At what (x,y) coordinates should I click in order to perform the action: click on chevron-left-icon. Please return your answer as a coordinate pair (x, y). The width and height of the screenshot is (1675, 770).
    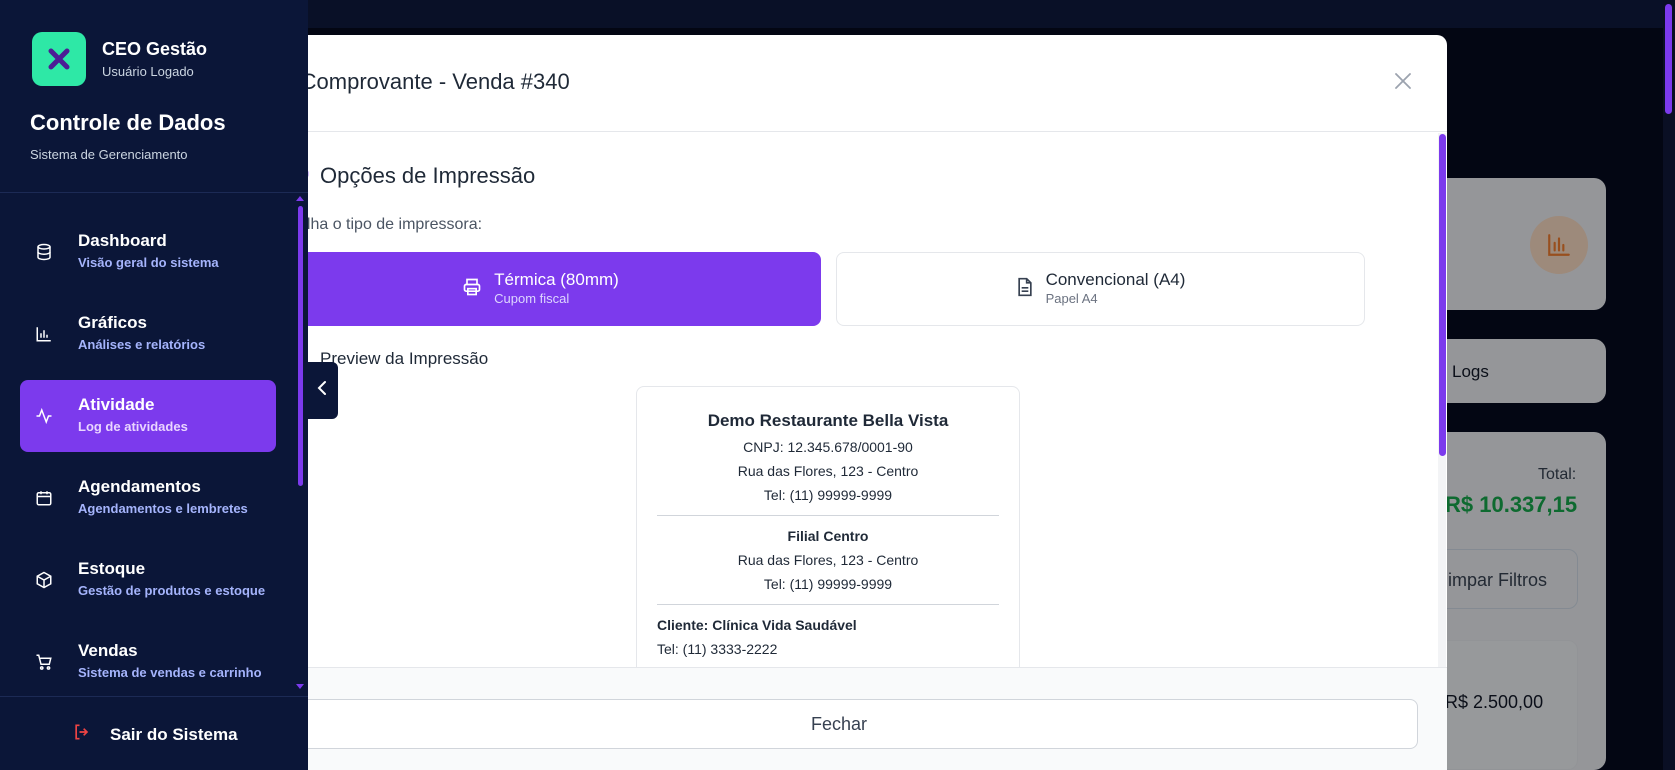
    Looking at the image, I should click on (322, 390).